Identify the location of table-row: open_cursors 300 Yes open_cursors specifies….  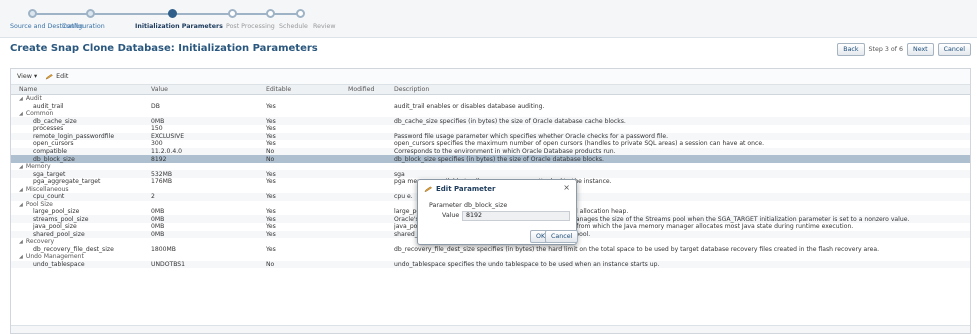
(490, 144).